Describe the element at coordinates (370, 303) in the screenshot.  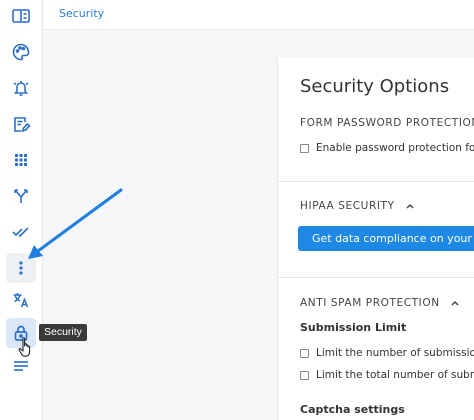
I see `anti-spam-heading-label: ANTI SPAM PROTECTION` at that location.